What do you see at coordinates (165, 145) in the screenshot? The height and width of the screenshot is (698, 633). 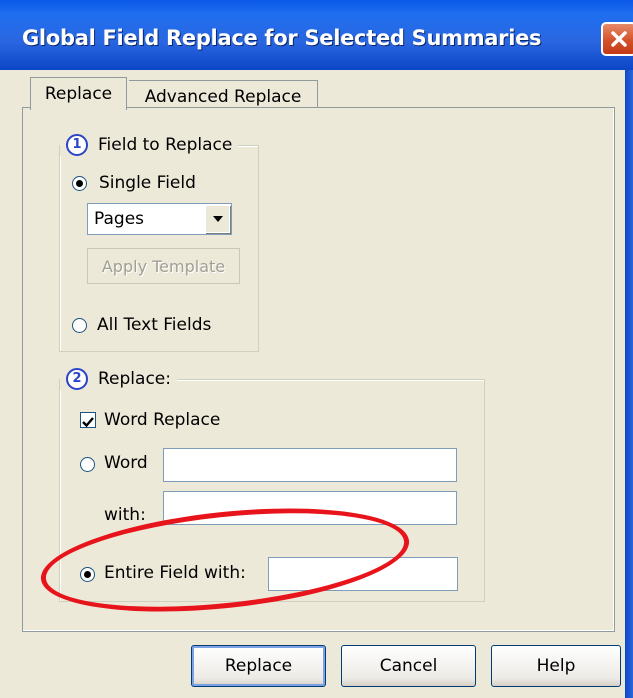 I see `field-to-replace-label: Field to Replace` at bounding box center [165, 145].